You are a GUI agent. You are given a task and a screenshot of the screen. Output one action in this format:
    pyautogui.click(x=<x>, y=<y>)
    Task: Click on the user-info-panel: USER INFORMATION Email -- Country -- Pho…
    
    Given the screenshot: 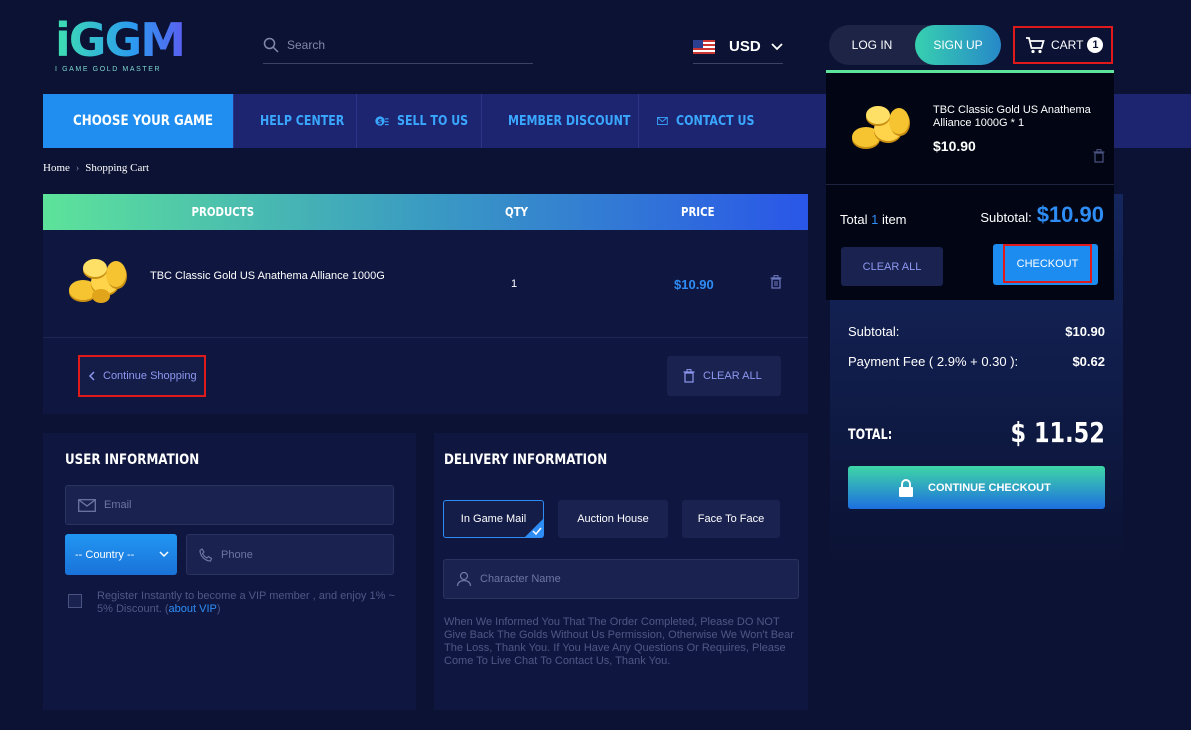 What is the action you would take?
    pyautogui.click(x=229, y=571)
    